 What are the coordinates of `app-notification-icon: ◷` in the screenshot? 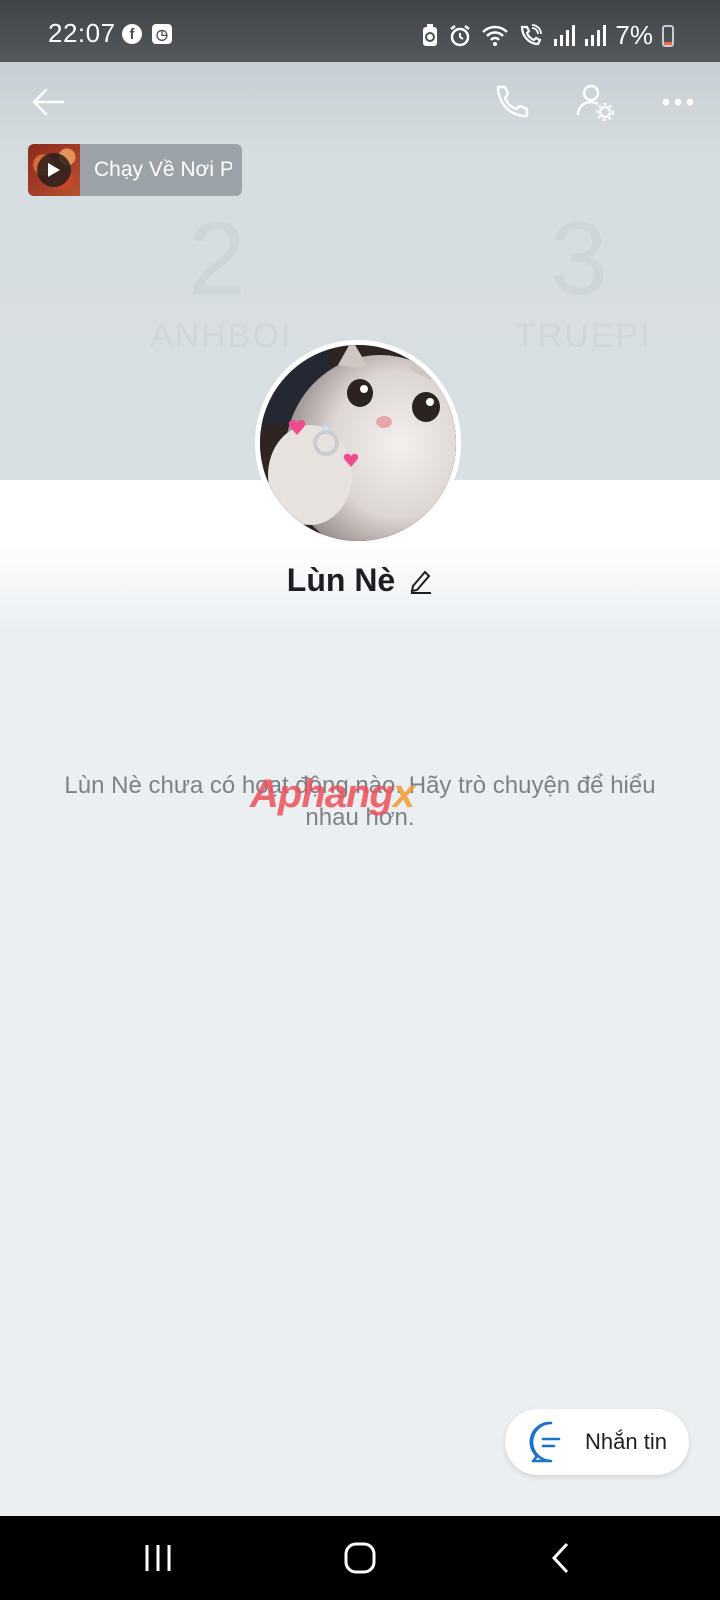 It's located at (162, 34).